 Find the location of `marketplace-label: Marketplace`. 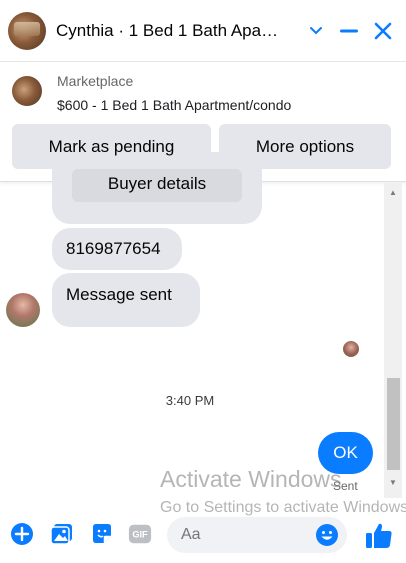

marketplace-label: Marketplace is located at coordinates (95, 81).